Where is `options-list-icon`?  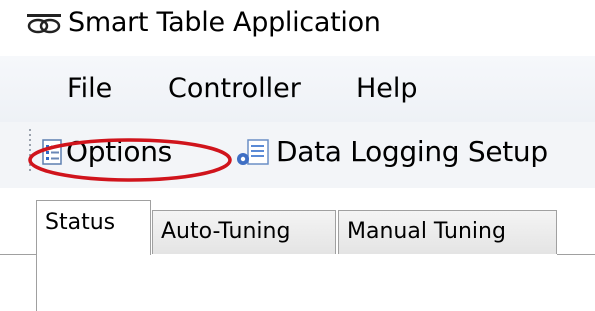
options-list-icon is located at coordinates (52, 152).